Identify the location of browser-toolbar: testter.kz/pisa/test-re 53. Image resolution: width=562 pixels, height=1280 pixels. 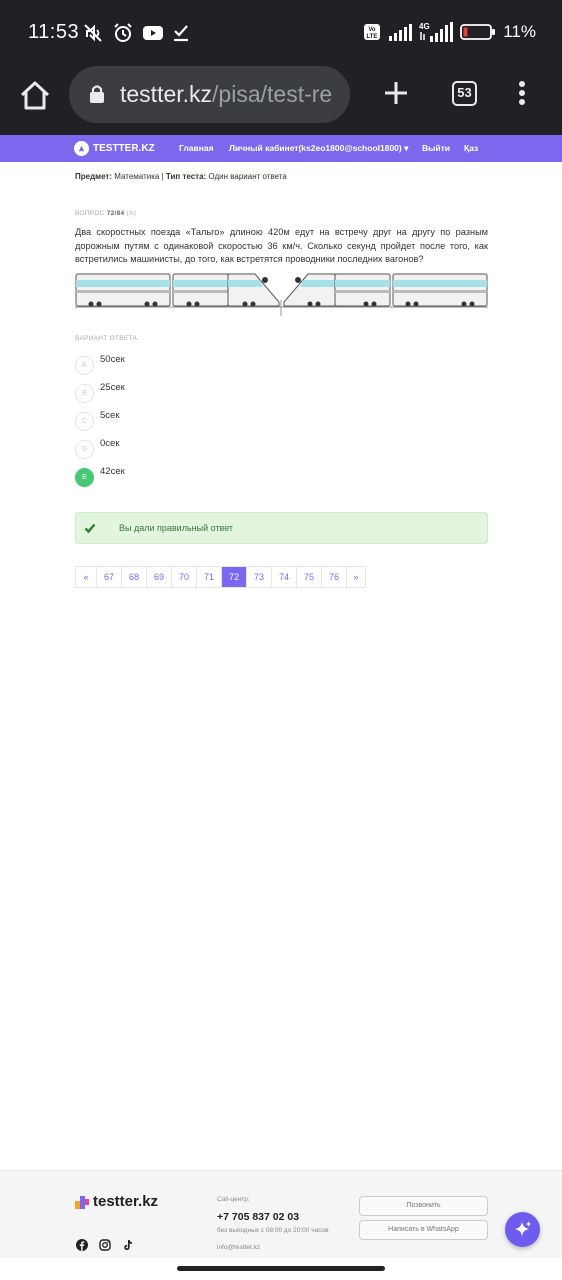
(281, 101).